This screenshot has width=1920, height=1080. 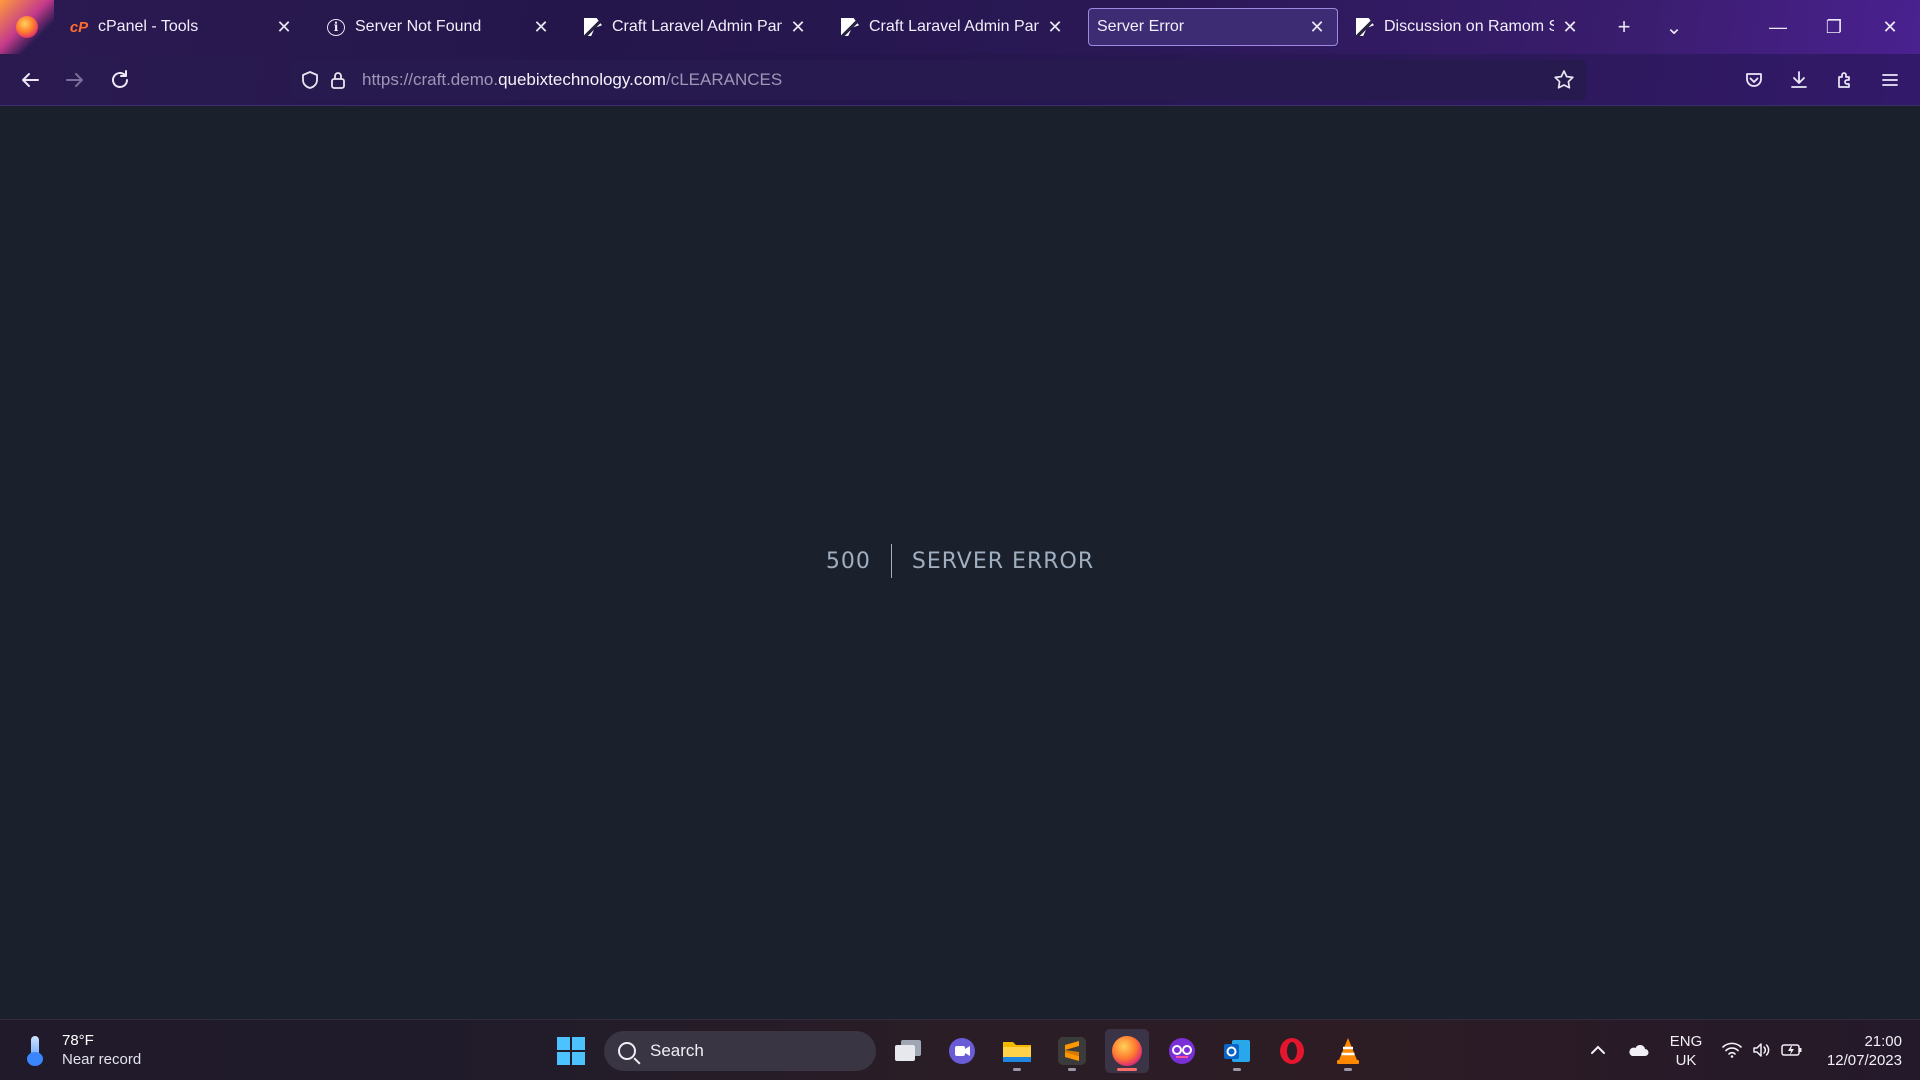 I want to click on volume-icon, so click(x=1762, y=1050).